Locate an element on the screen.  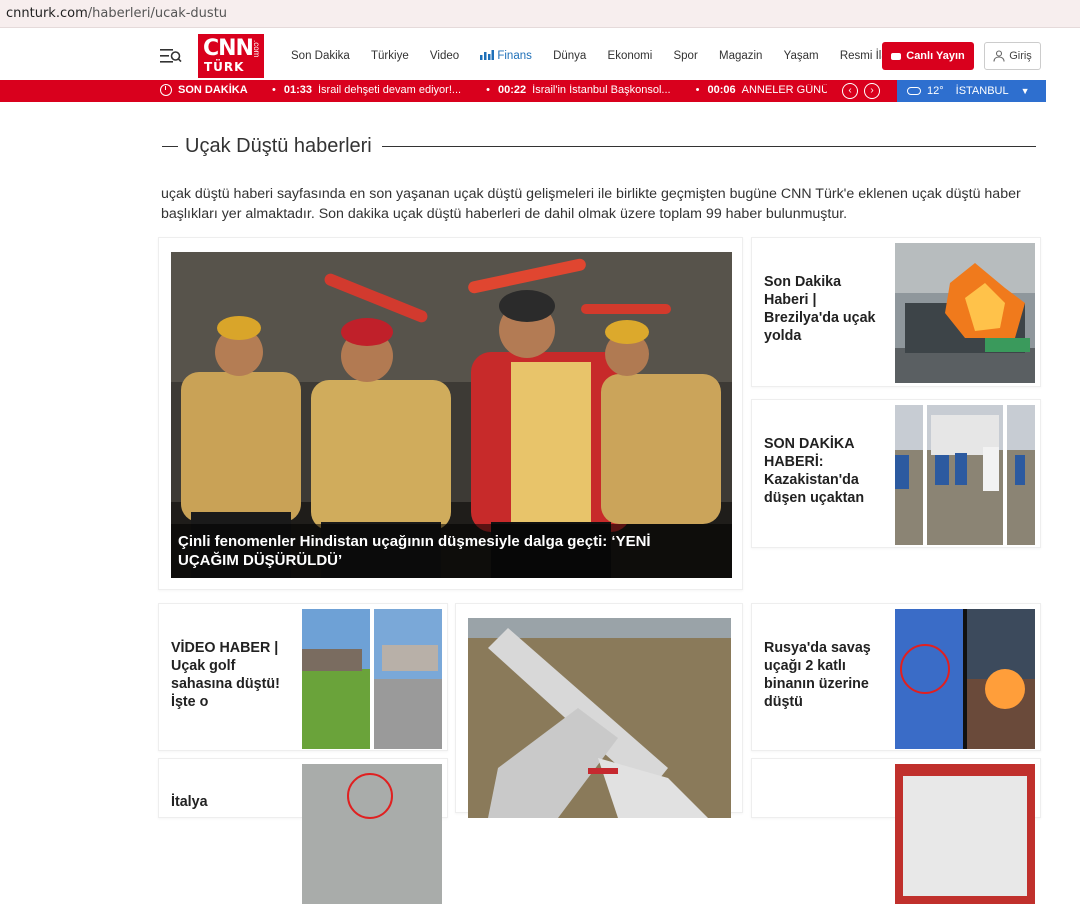
logo-turk-text: TÜRK is located at coordinates (224, 67).